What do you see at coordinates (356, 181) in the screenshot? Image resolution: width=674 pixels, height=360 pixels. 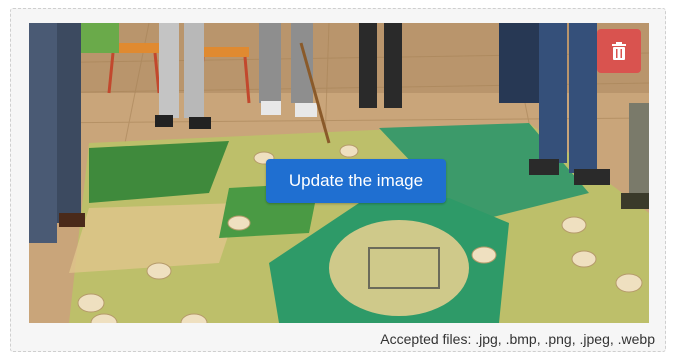 I see `update-image-button: Update the image` at bounding box center [356, 181].